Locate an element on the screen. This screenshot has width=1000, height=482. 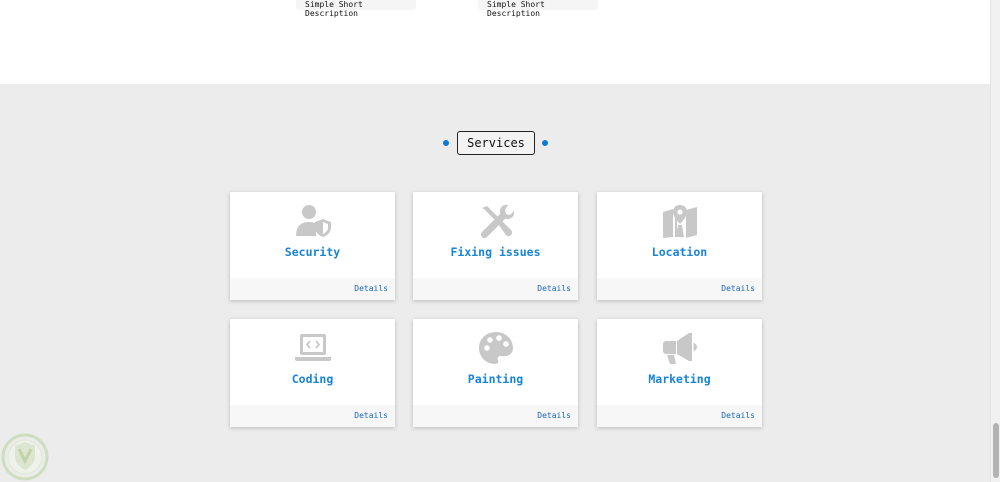
service-title: Security is located at coordinates (312, 252).